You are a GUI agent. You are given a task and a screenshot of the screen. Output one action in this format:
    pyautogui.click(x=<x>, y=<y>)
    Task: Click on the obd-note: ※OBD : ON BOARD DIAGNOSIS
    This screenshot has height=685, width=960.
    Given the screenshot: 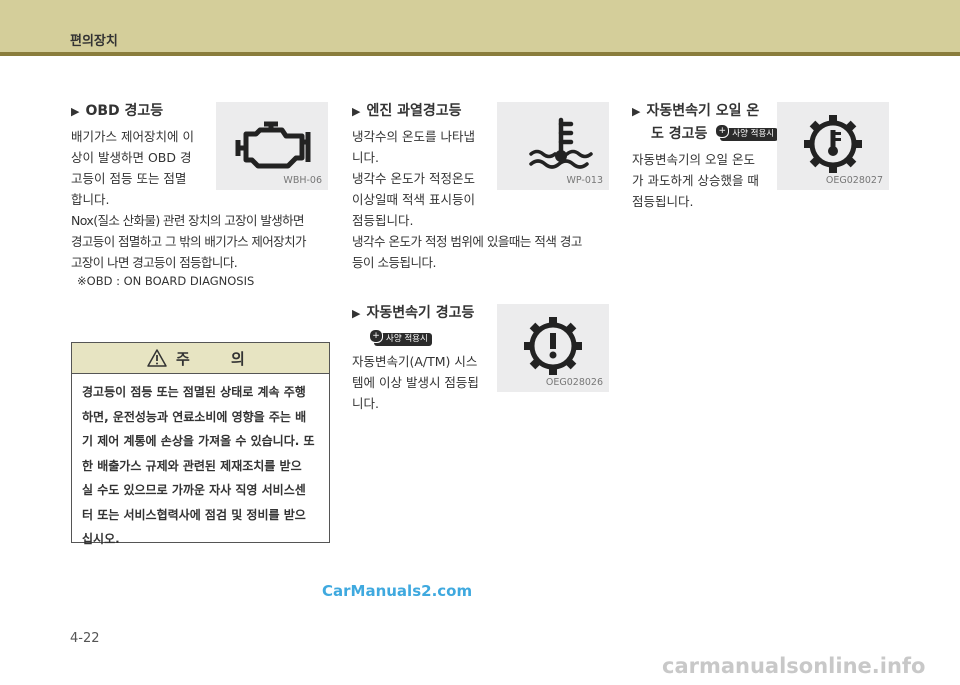 What is the action you would take?
    pyautogui.click(x=166, y=281)
    